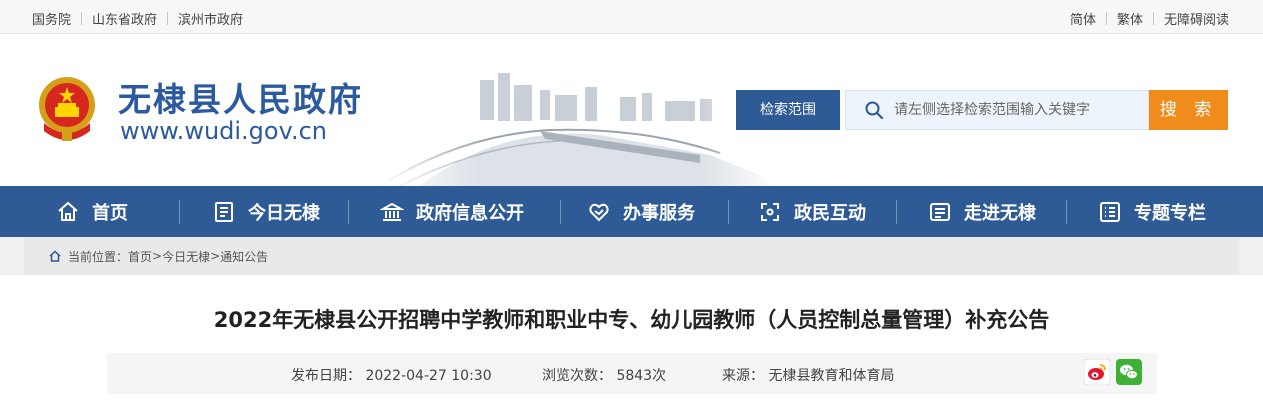  I want to click on breadcrumb-bar: 当前位置： 首页 > 今日无棣 > 通知公告, so click(631, 256).